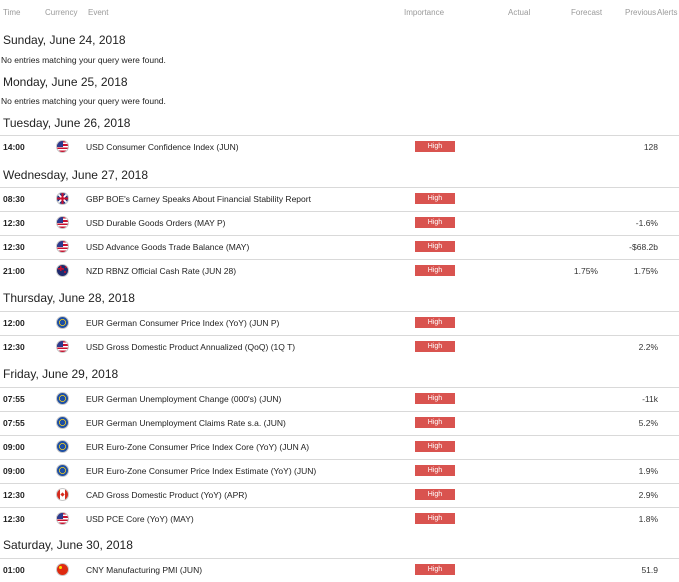  I want to click on event-time: 14:00, so click(14, 147).